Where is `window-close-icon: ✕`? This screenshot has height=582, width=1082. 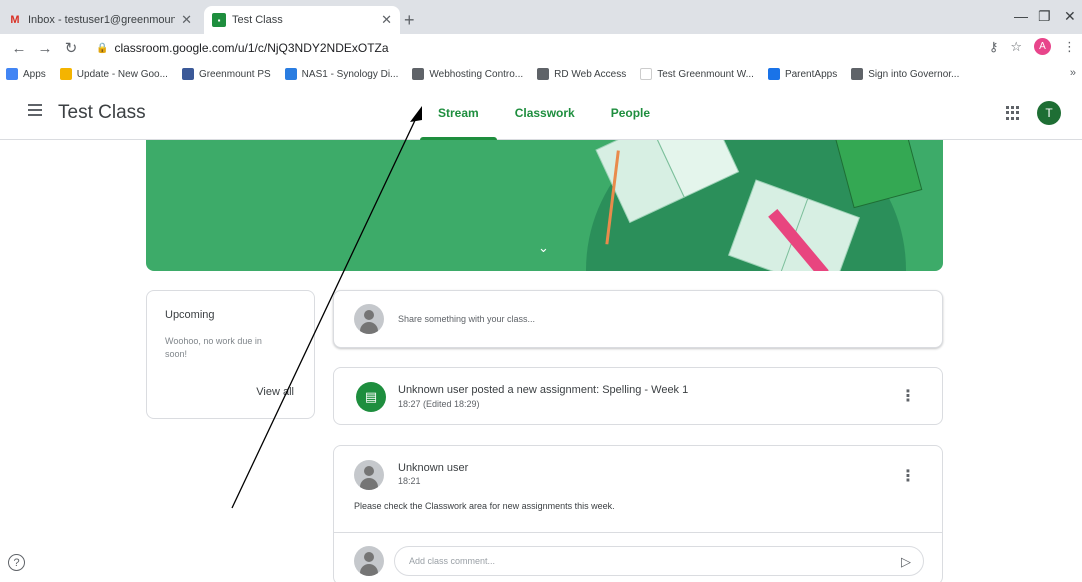 window-close-icon: ✕ is located at coordinates (1070, 16).